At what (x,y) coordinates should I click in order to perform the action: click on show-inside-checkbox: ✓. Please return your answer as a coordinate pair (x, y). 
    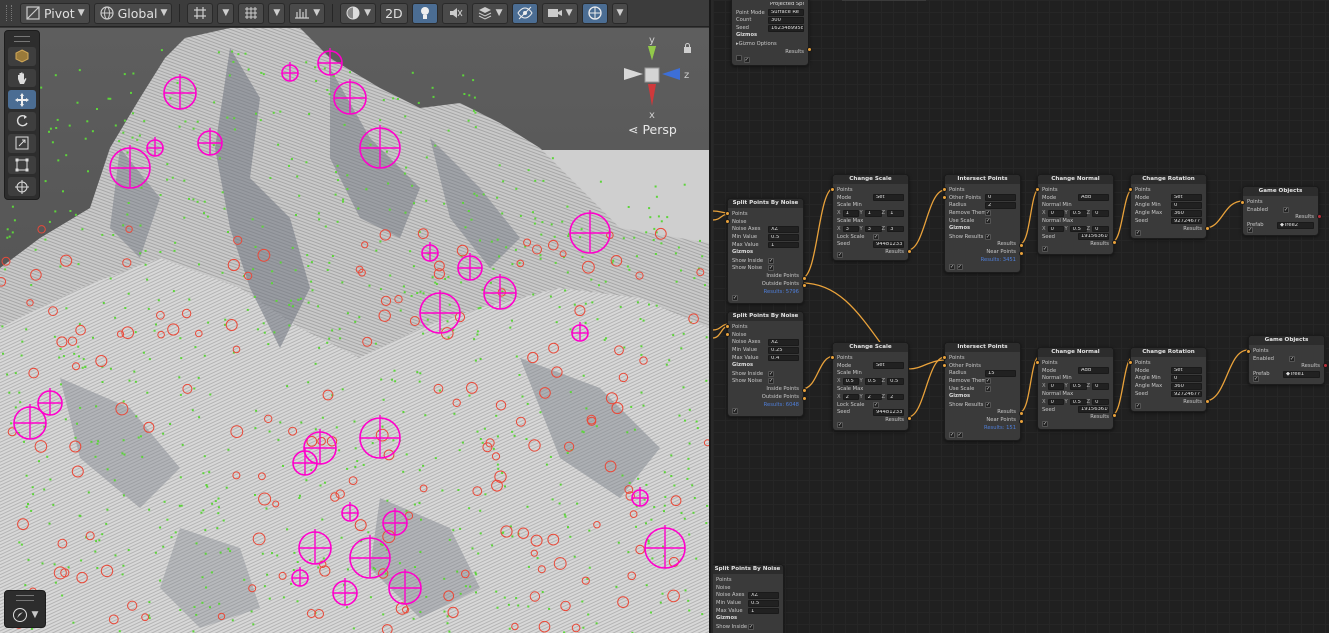
    Looking at the image, I should click on (751, 626).